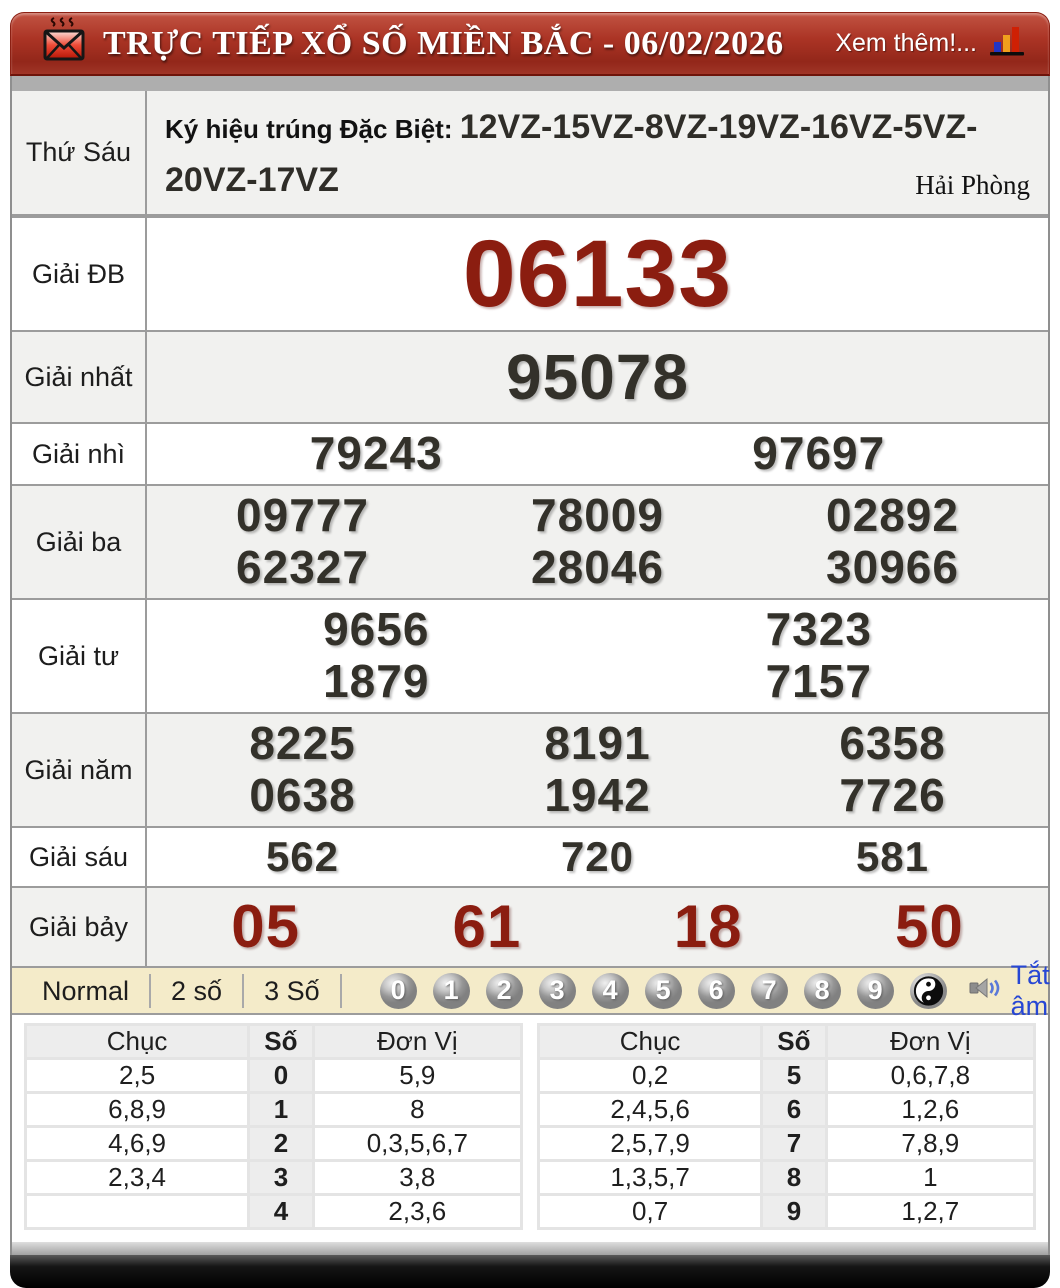  Describe the element at coordinates (79, 927) in the screenshot. I see `prize-label: Giải bảy` at that location.